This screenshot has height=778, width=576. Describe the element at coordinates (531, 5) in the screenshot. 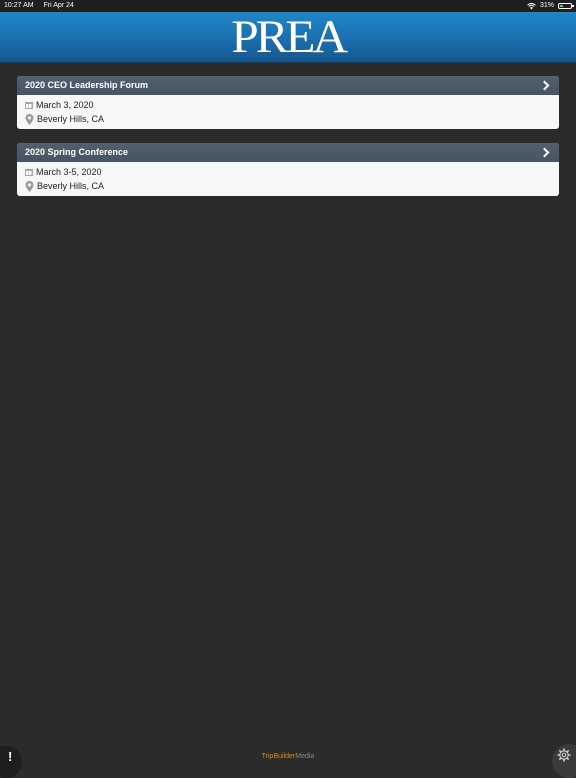

I see `wifi-icon` at that location.